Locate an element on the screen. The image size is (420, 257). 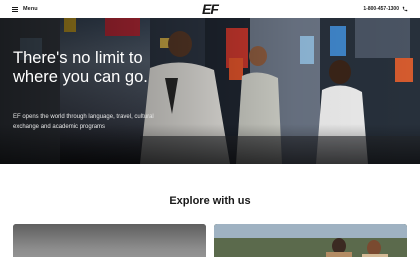
explore-card-1-image is located at coordinates (109, 240).